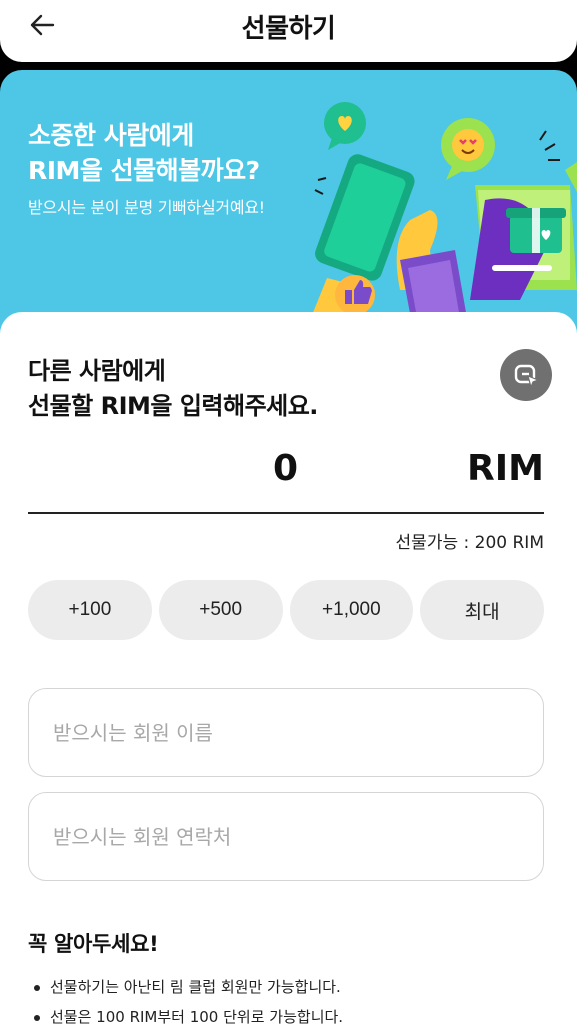  I want to click on recipient-phone-field, so click(286, 836).